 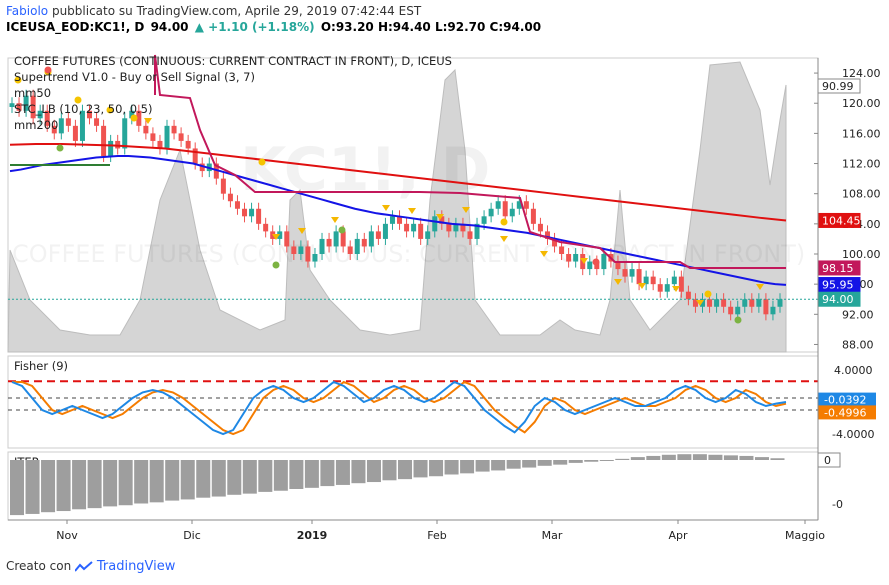 What do you see at coordinates (36, 125) in the screenshot?
I see `legend-entry: mm200` at bounding box center [36, 125].